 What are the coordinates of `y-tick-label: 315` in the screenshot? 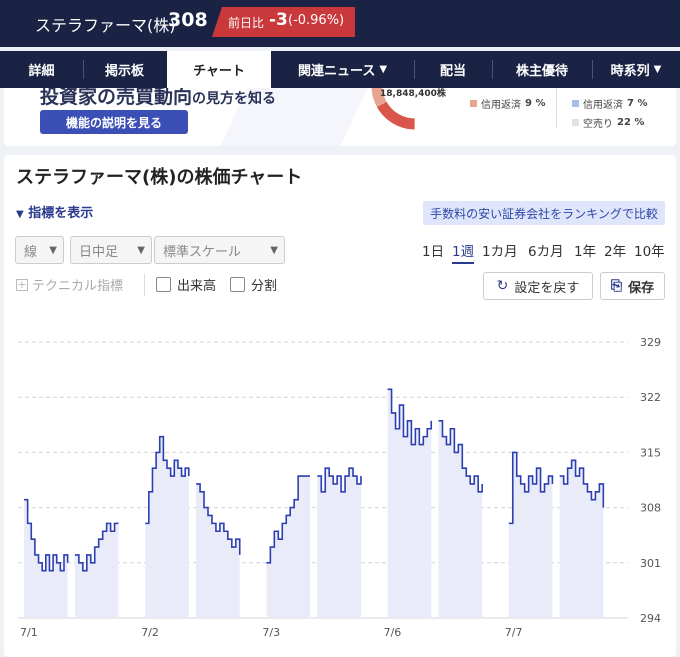 It's located at (650, 452).